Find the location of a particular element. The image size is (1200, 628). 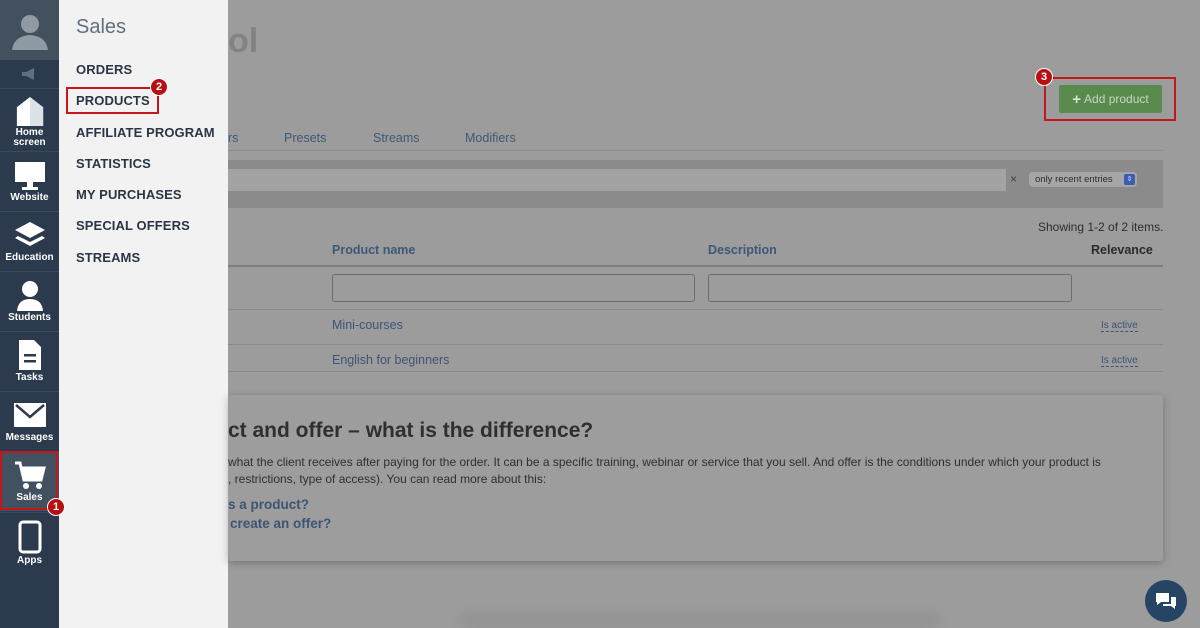

menu-item-affiliate-program: AFFILIATE PROGRAM is located at coordinates (145, 132).